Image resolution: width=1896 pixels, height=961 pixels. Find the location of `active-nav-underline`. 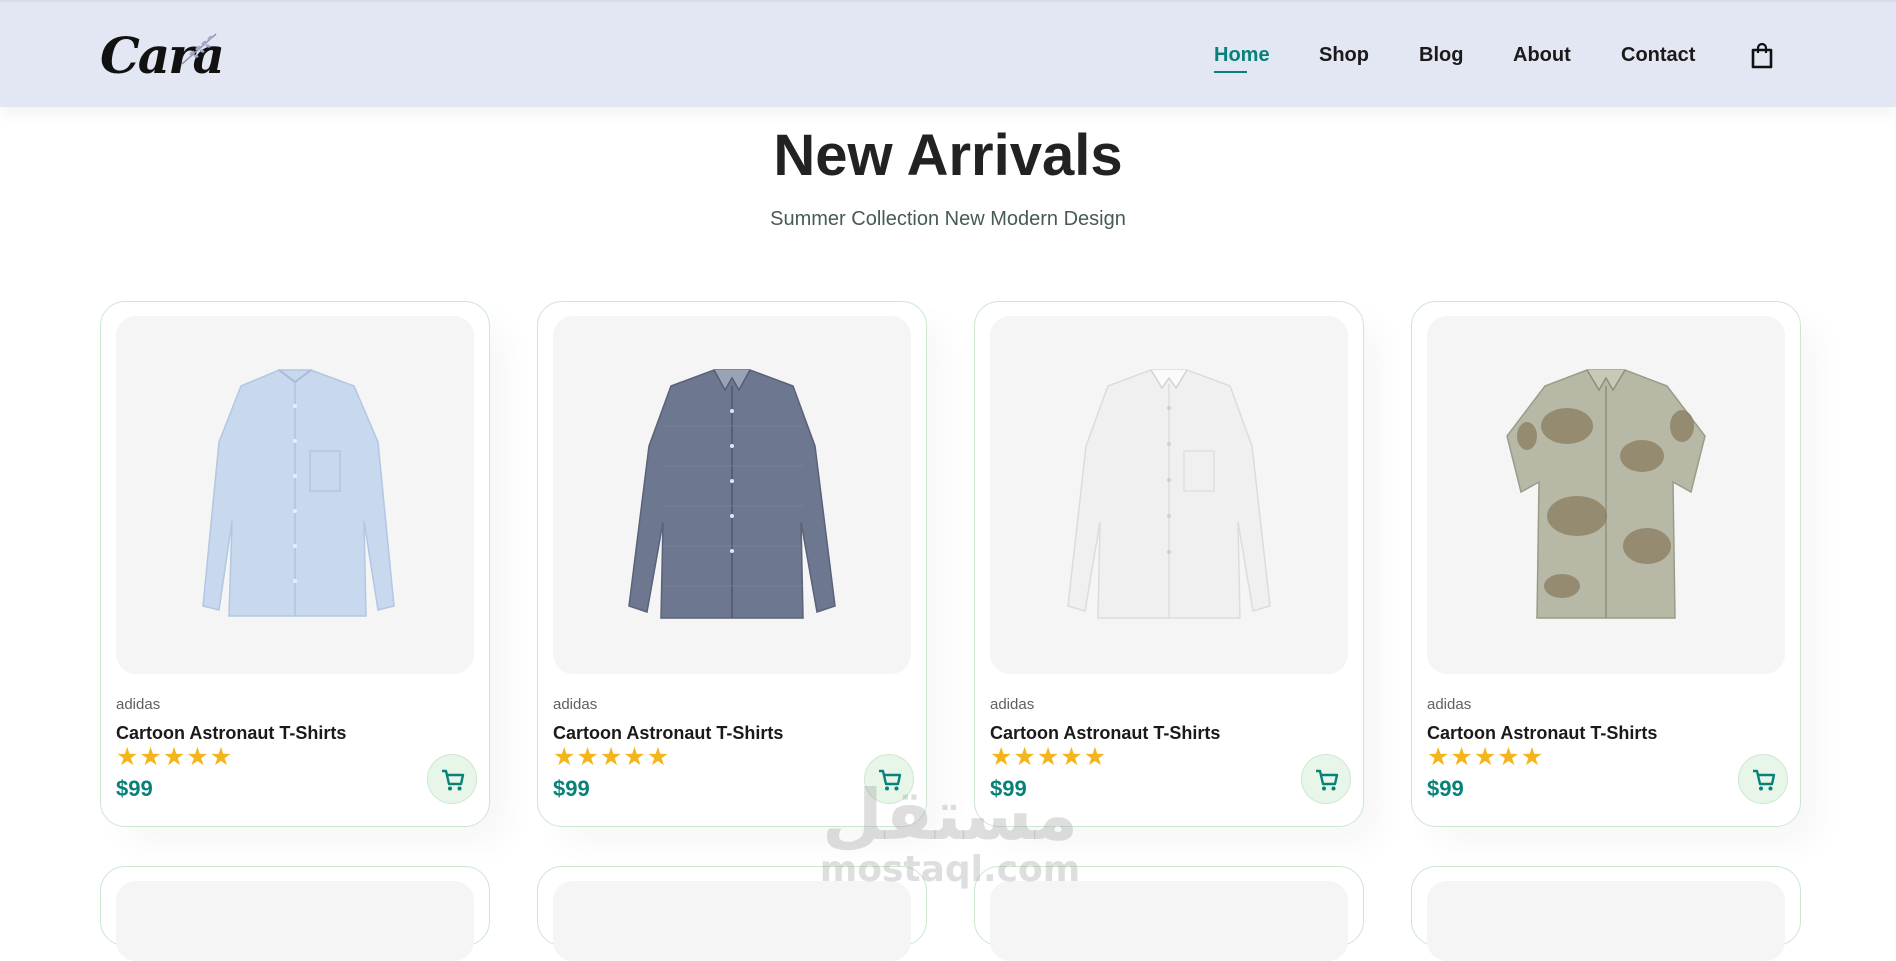

active-nav-underline is located at coordinates (1230, 72).